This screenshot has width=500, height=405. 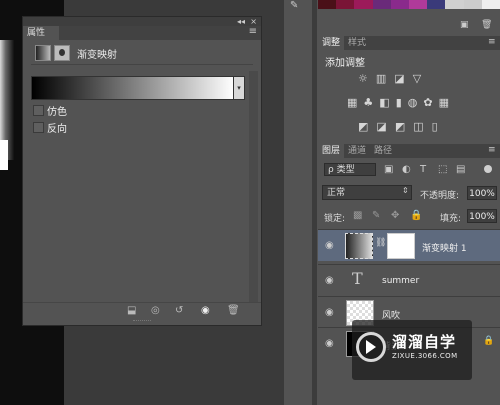 I want to click on tool-icon: ✎, so click(x=294, y=5).